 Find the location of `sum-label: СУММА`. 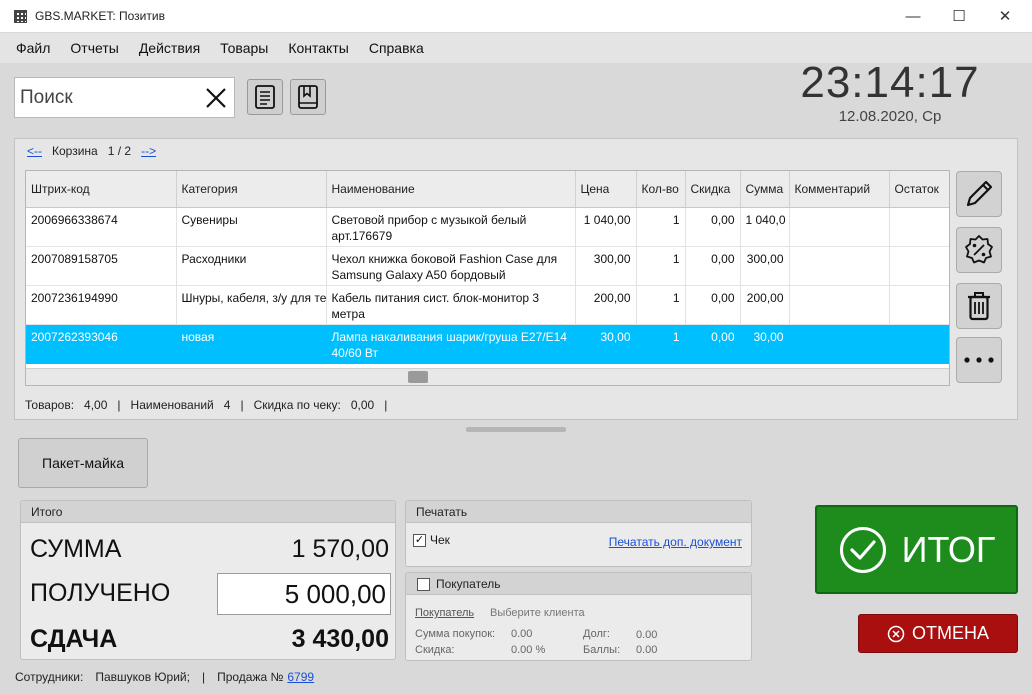

sum-label: СУММА is located at coordinates (76, 549).